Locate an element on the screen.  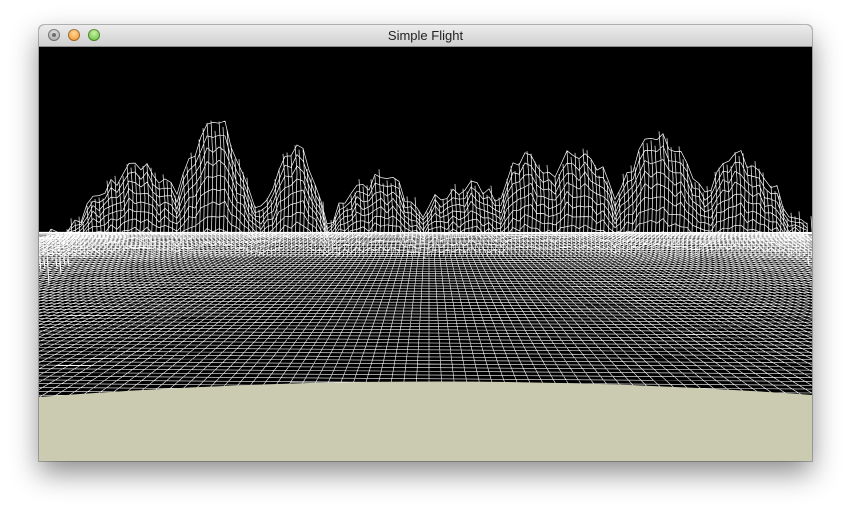
ground-plane is located at coordinates (425, 421).